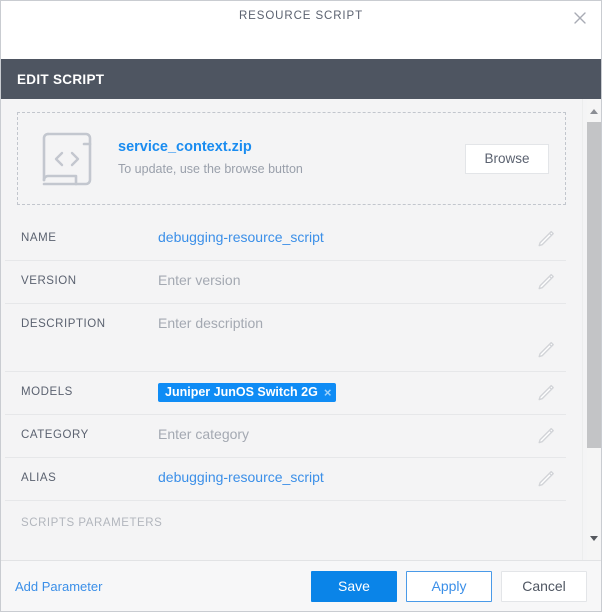 The width and height of the screenshot is (604, 614). I want to click on scrollbar-thumb, so click(594, 285).